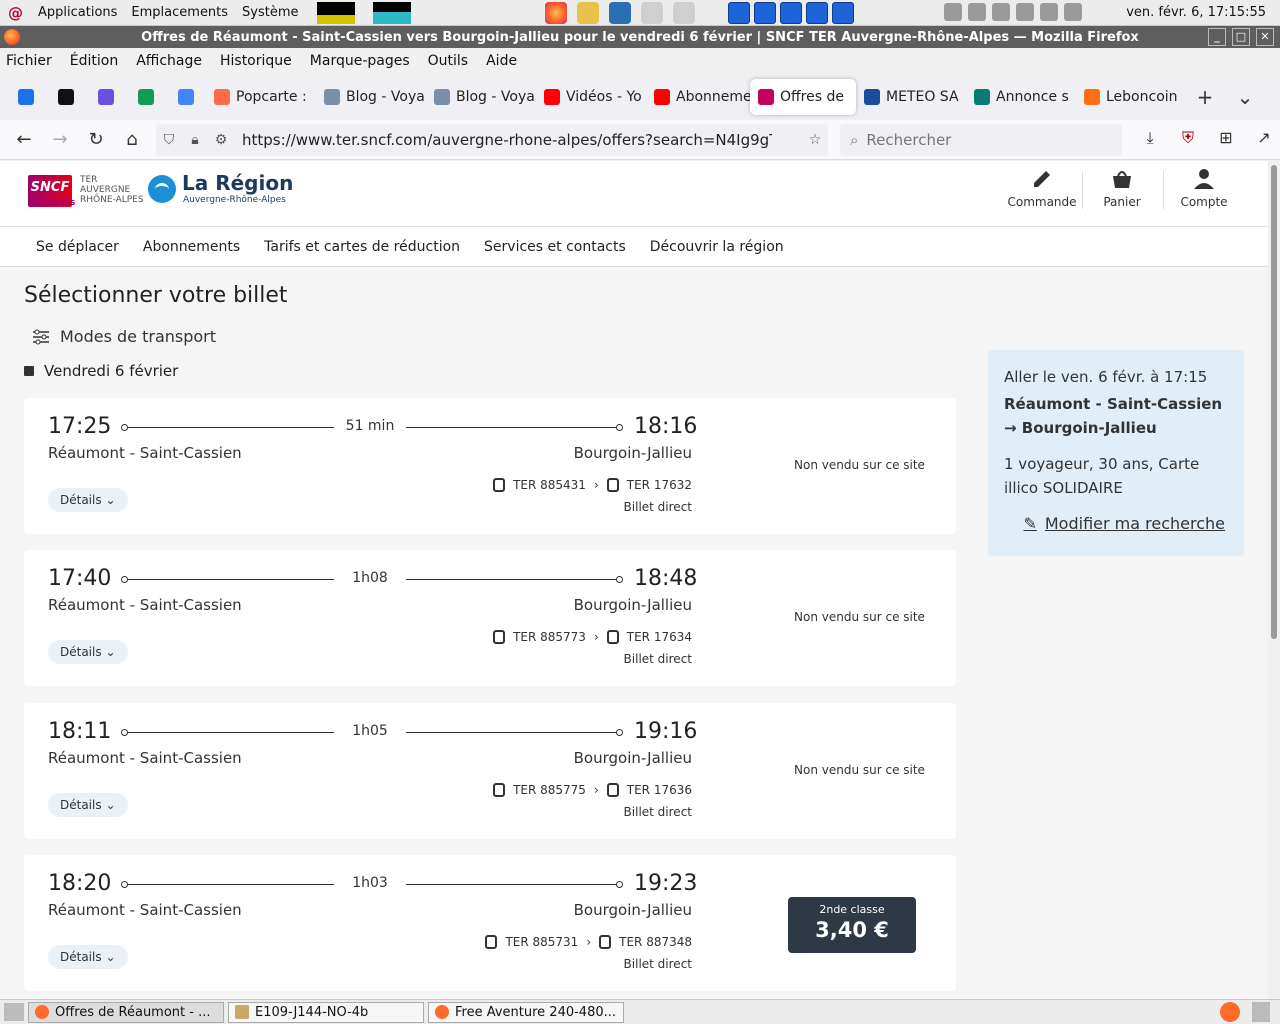  What do you see at coordinates (556, 13) in the screenshot?
I see `firefox-launcher-icon` at bounding box center [556, 13].